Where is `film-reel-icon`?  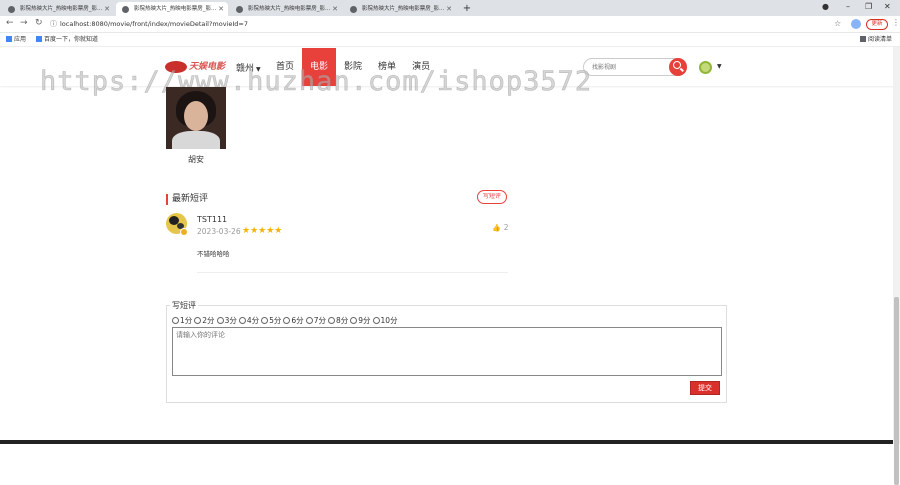 film-reel-icon is located at coordinates (176, 67).